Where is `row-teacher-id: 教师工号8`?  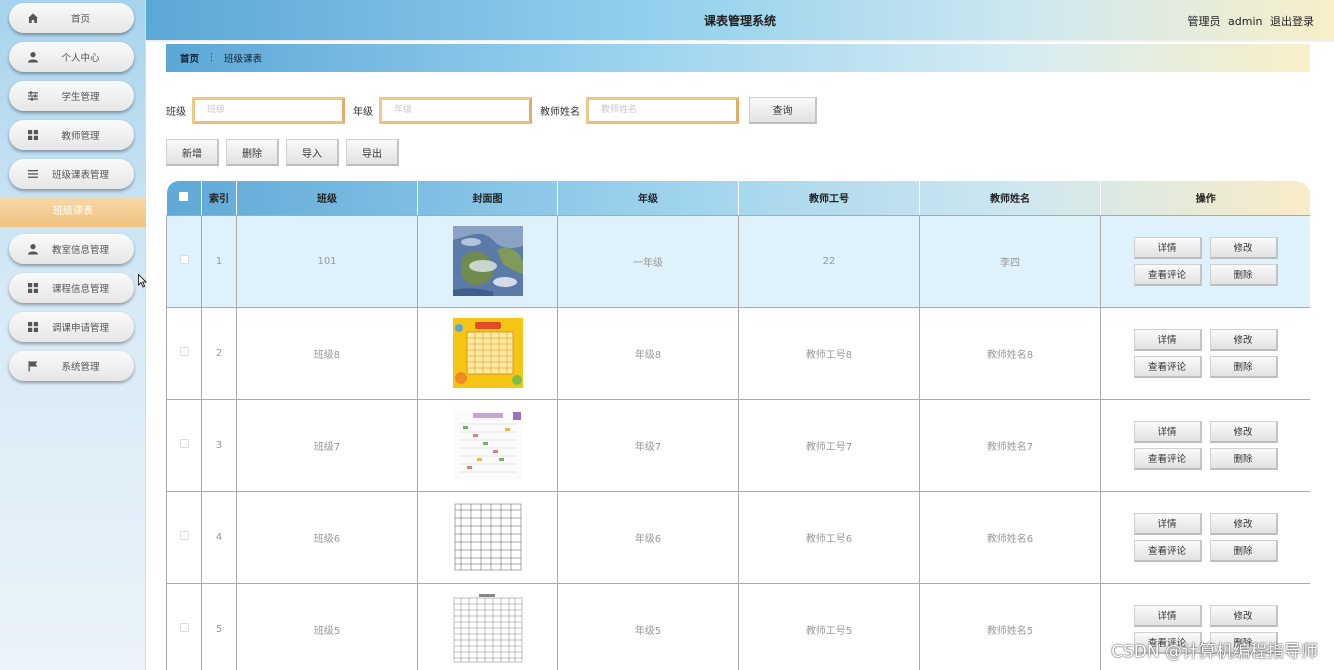
row-teacher-id: 教师工号8 is located at coordinates (829, 353).